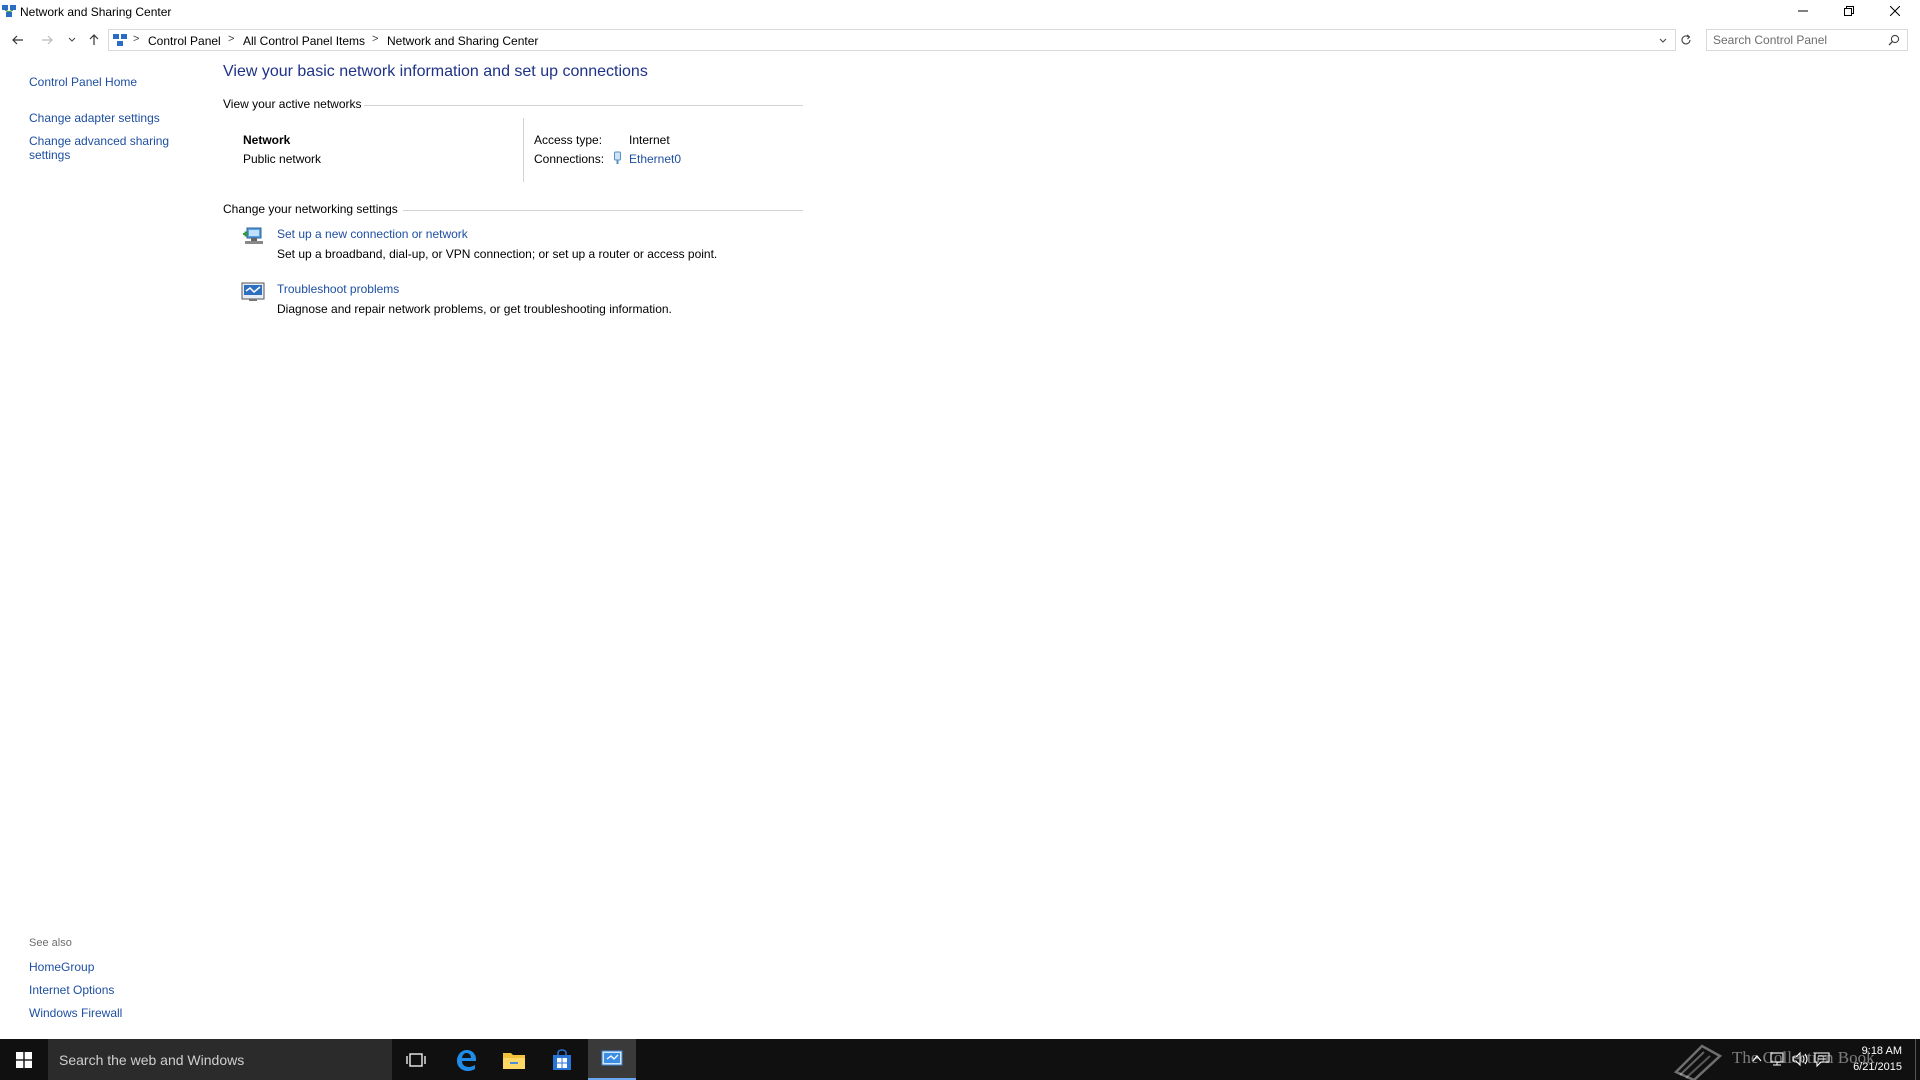  I want to click on store-button, so click(562, 1059).